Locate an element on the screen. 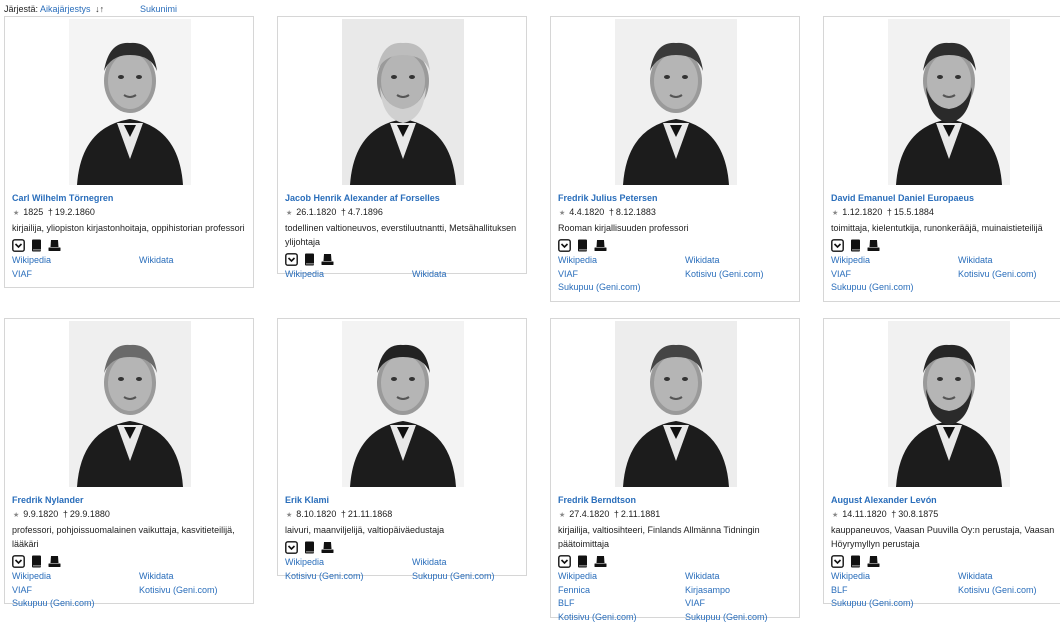 The width and height of the screenshot is (1060, 637). person-name-link: Fredrik Nylander is located at coordinates (48, 500).